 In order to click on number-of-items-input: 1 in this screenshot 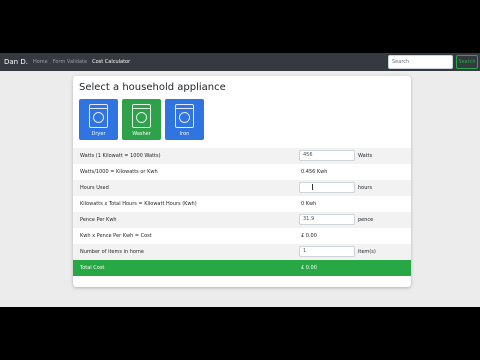, I will do `click(327, 251)`.